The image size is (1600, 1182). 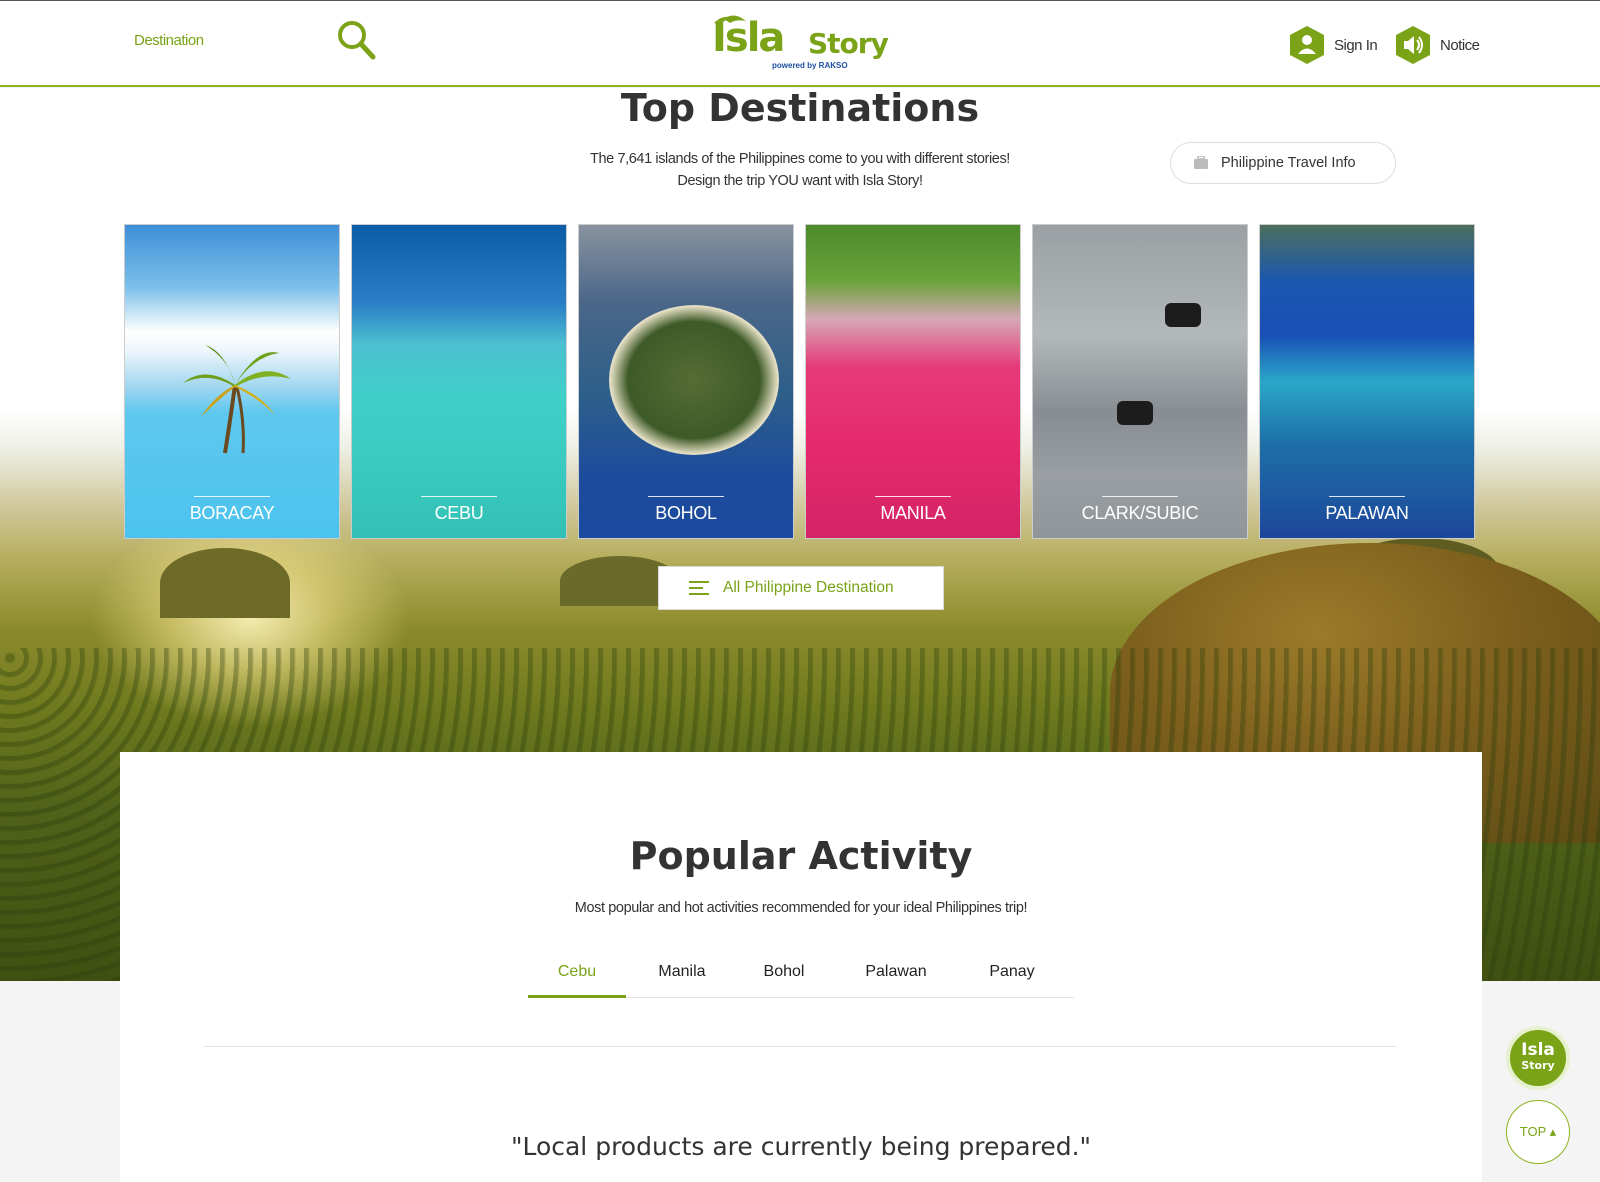 I want to click on floating-logo-text: Story, so click(x=1538, y=1065).